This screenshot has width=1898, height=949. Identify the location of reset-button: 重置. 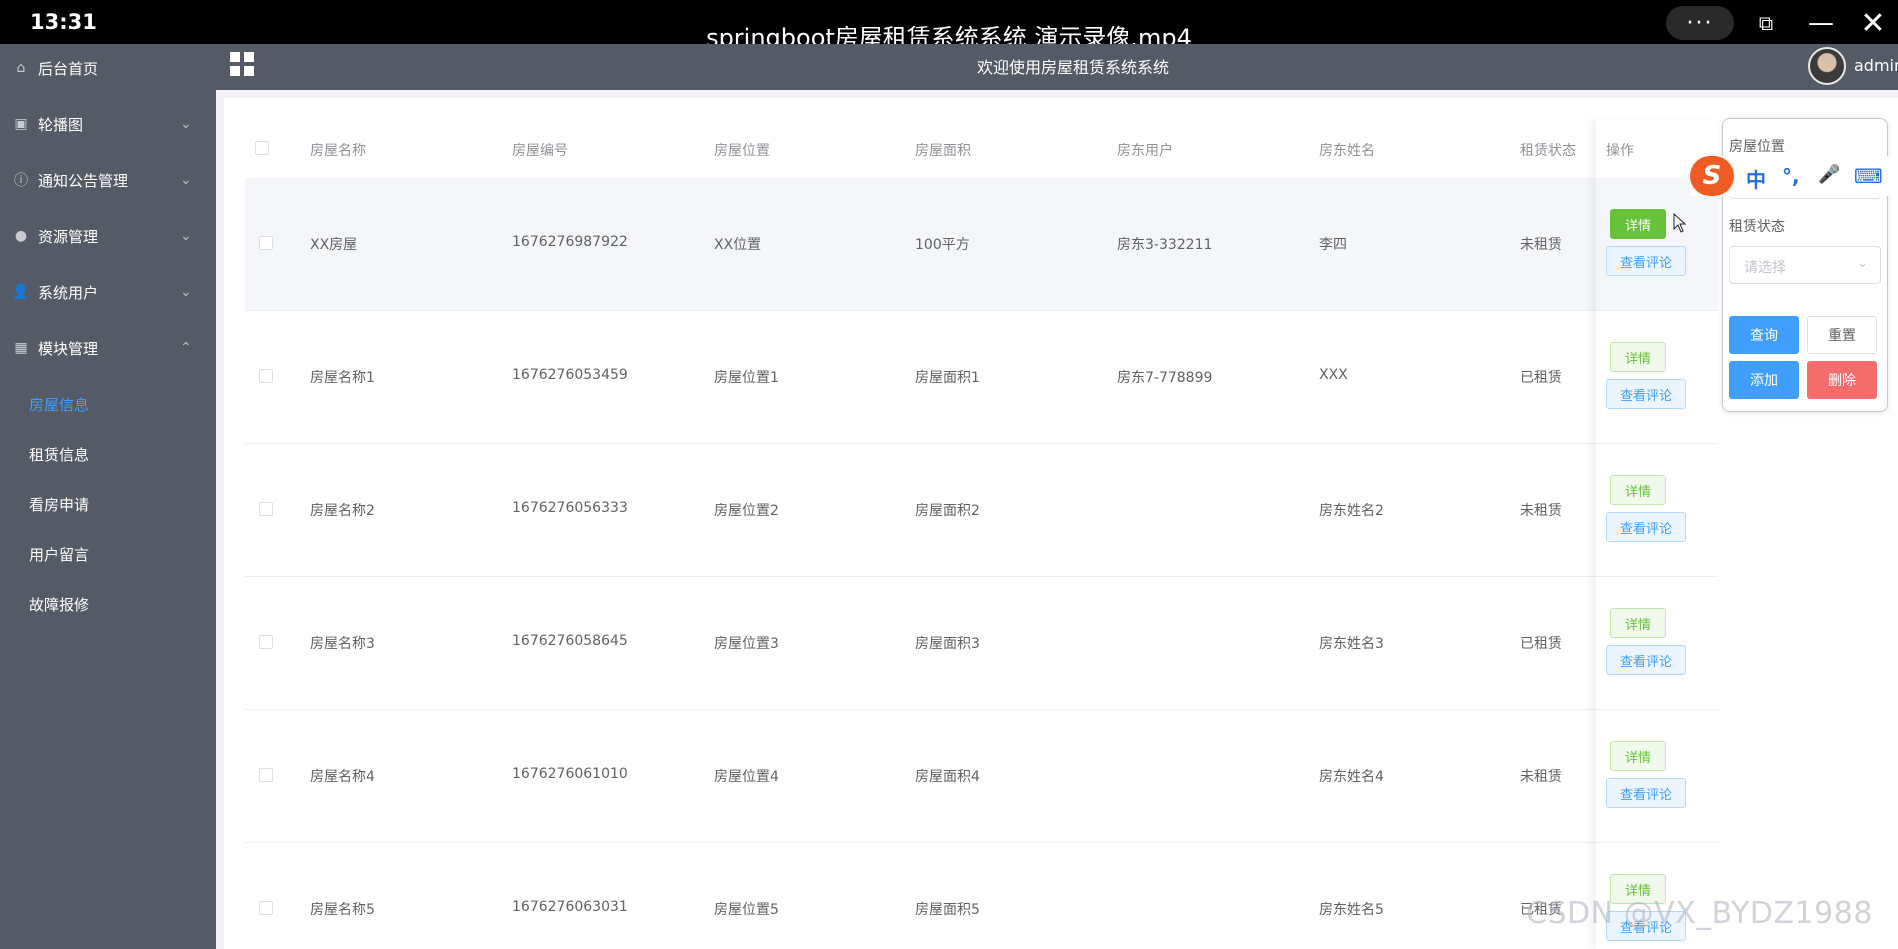
(1842, 335).